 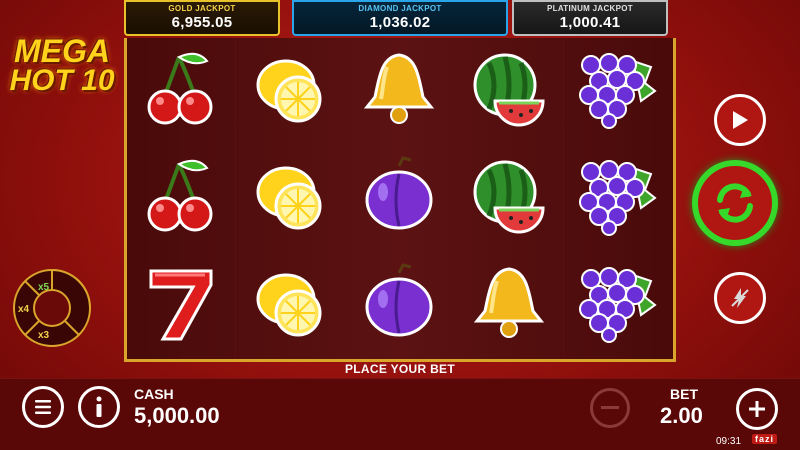 I want to click on gold-jackpot-label: GOLD JACKPOT, so click(x=202, y=8).